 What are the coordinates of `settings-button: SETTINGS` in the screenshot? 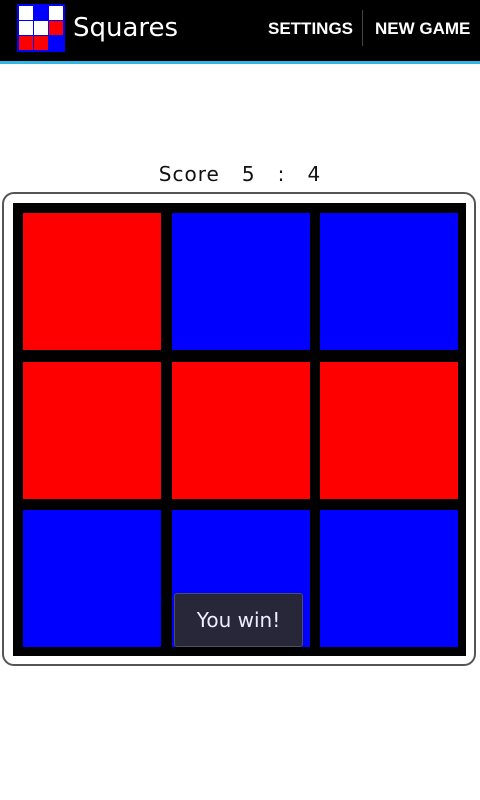 It's located at (310, 29).